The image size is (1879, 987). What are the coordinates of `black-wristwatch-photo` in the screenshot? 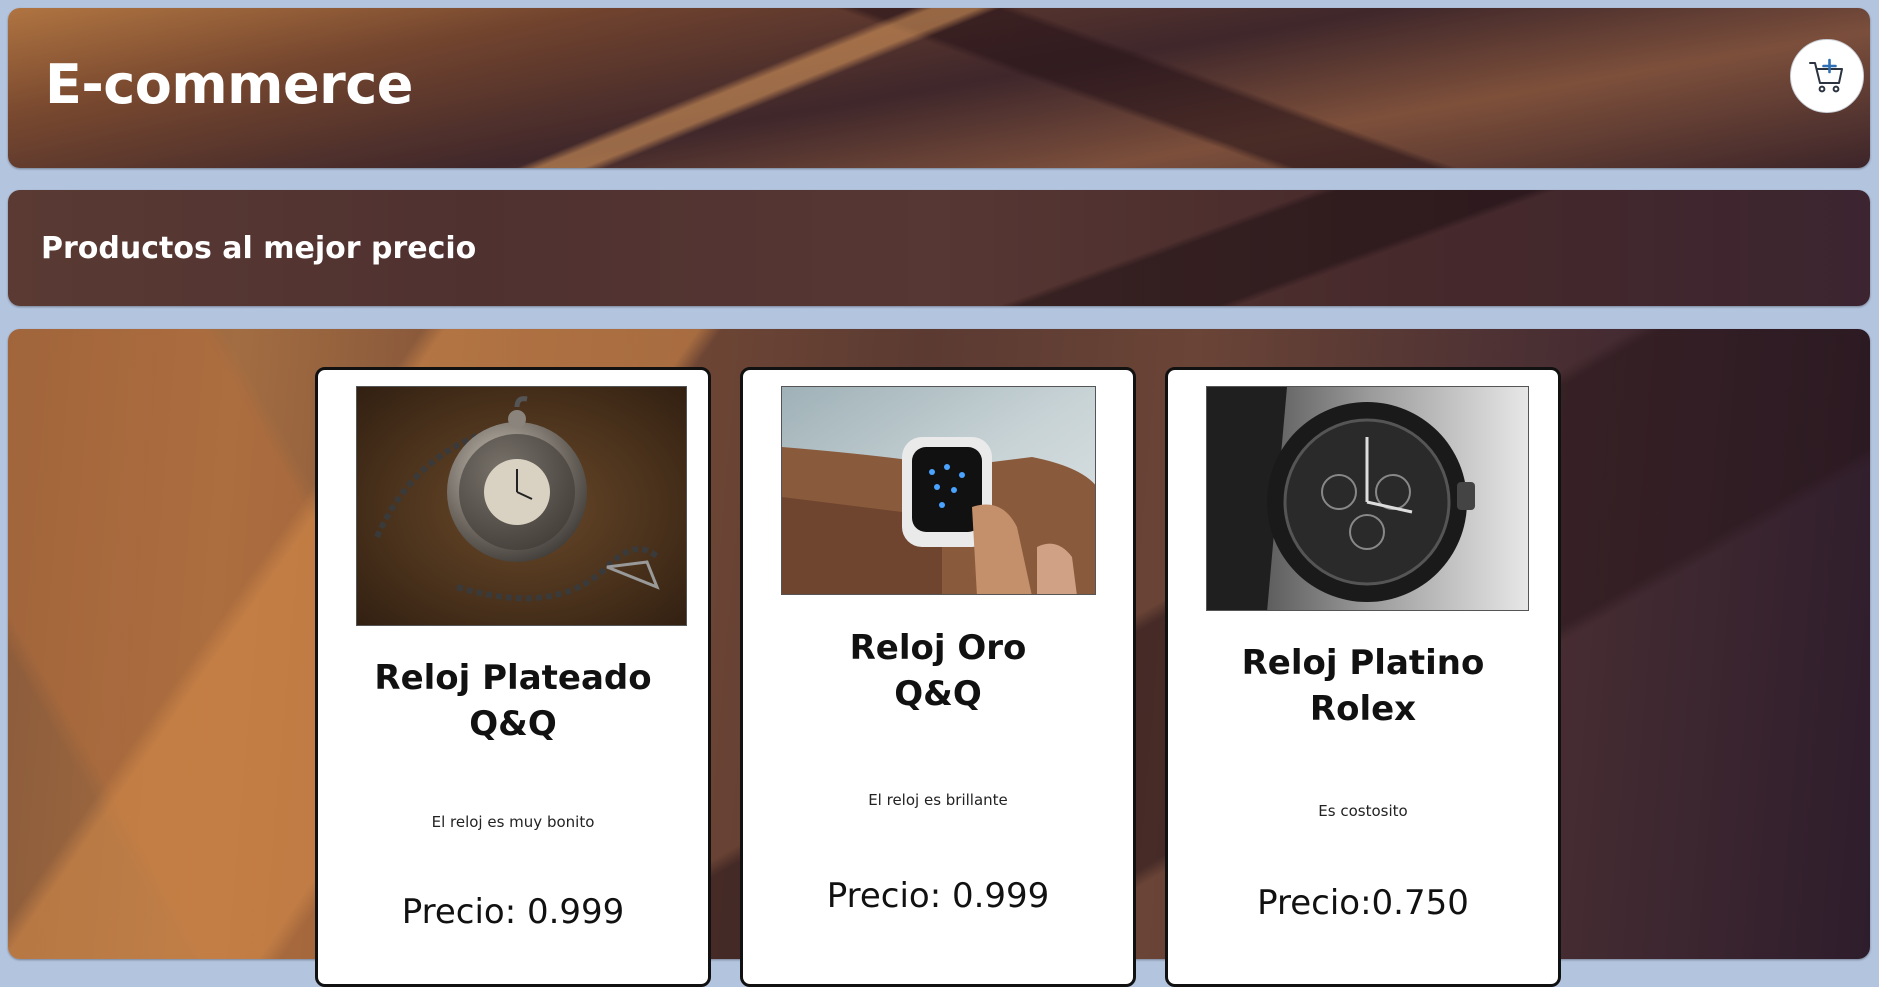 It's located at (1367, 498).